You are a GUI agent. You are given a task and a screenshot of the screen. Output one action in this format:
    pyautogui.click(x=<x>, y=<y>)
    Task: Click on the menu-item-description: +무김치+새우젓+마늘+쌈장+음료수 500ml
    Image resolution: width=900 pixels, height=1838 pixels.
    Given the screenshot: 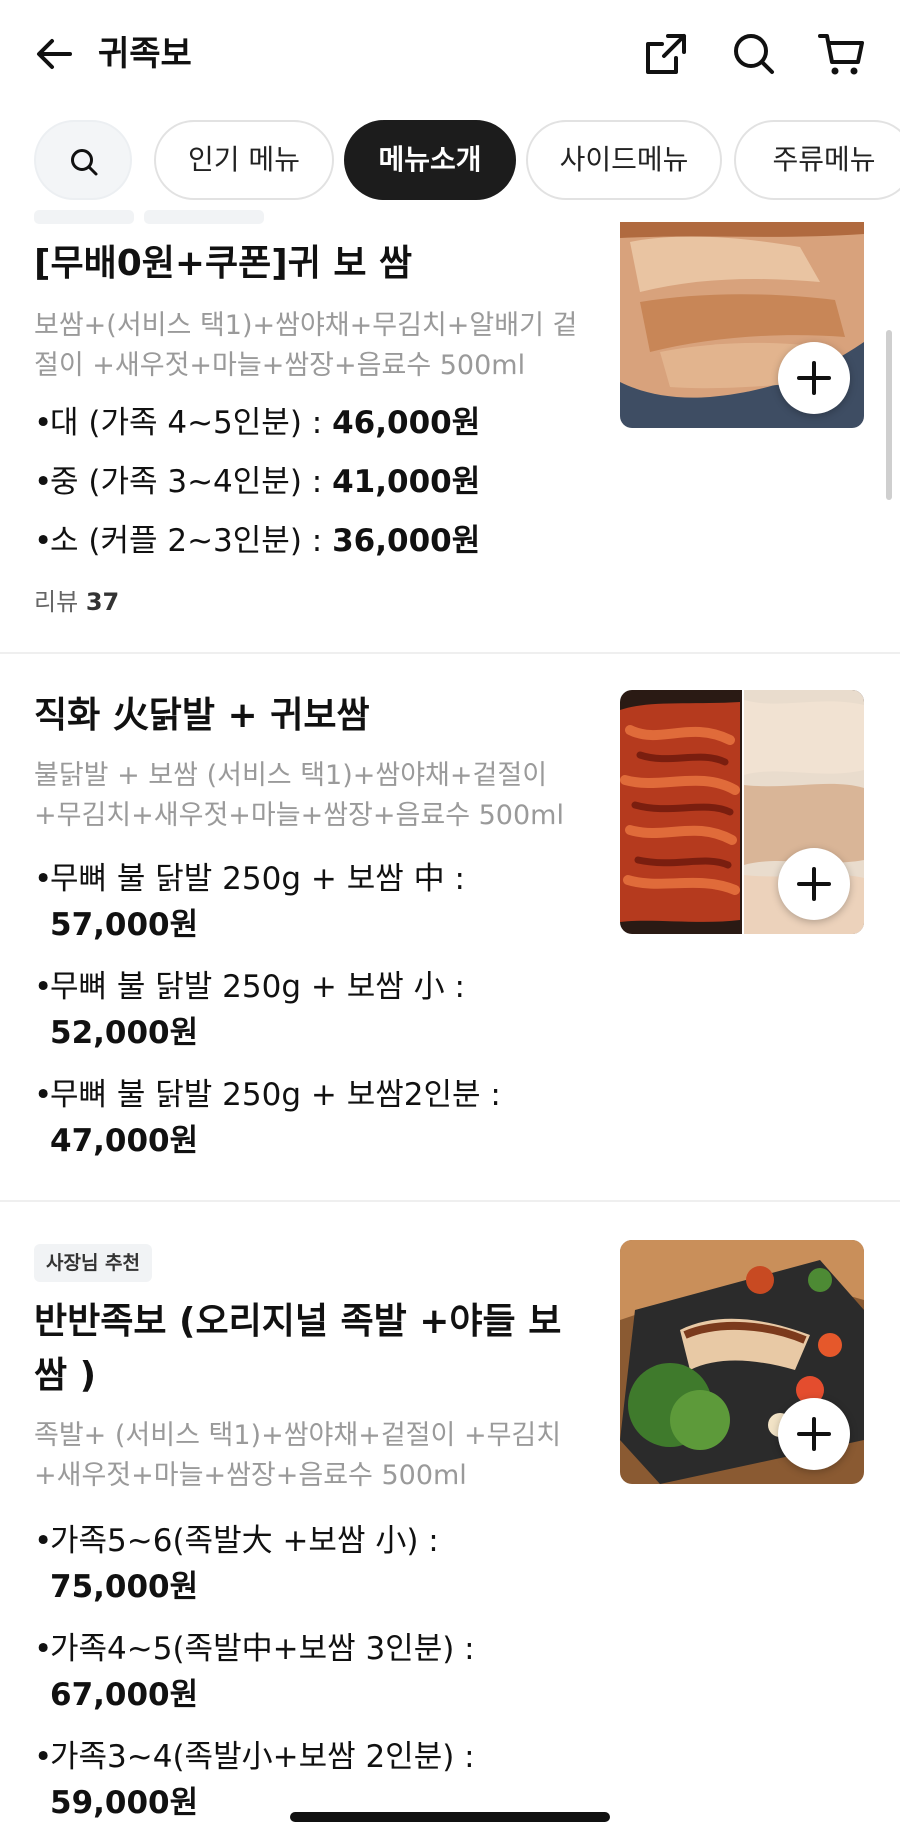 What is the action you would take?
    pyautogui.click(x=299, y=815)
    